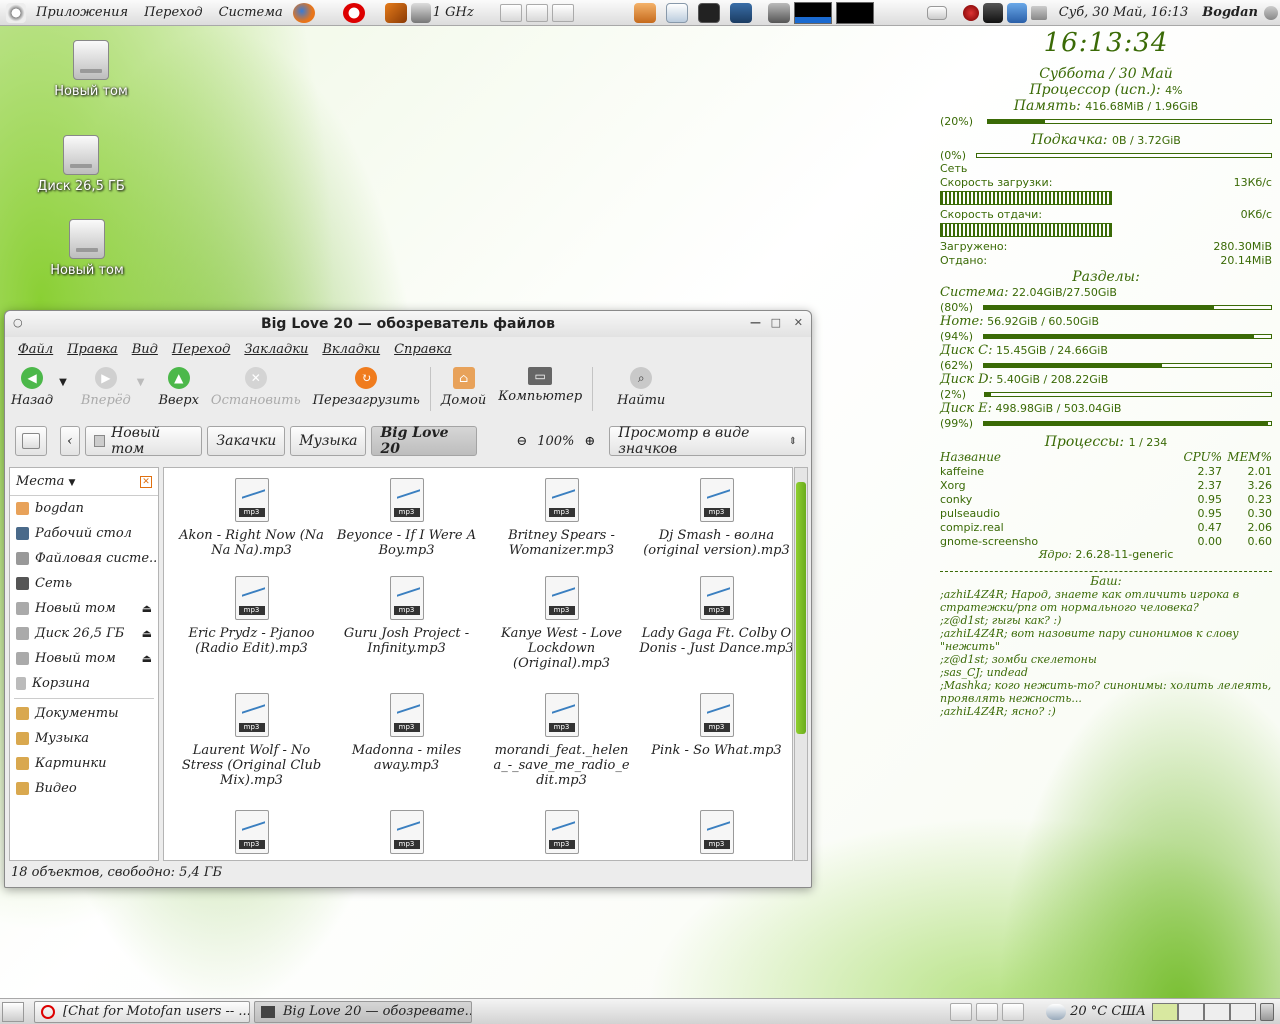 Image resolution: width=1280 pixels, height=1024 pixels. Describe the element at coordinates (70, 441) in the screenshot. I see `path-back-button: ‹` at that location.